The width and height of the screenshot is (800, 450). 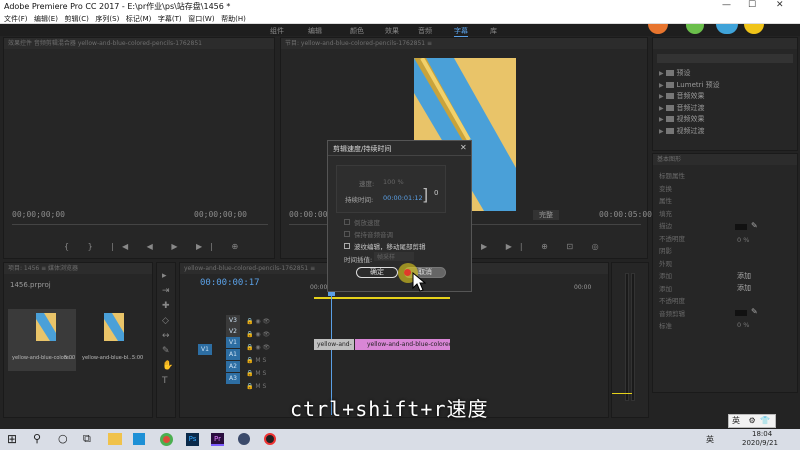 What do you see at coordinates (725, 43) in the screenshot?
I see `effects-panel-header` at bounding box center [725, 43].